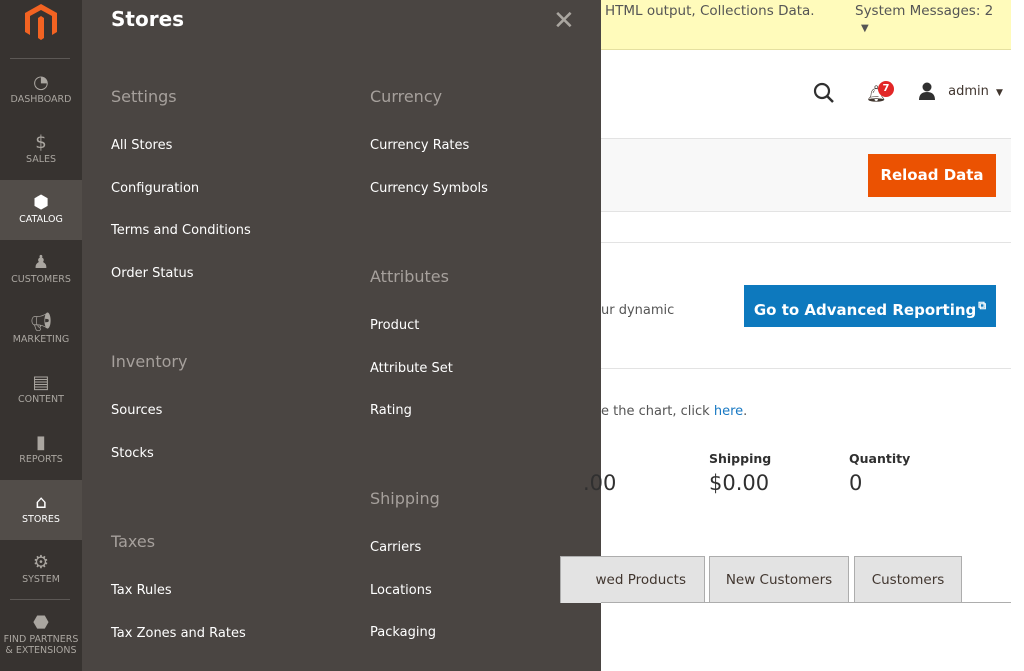  What do you see at coordinates (745, 411) in the screenshot?
I see `chart-note-end: .` at bounding box center [745, 411].